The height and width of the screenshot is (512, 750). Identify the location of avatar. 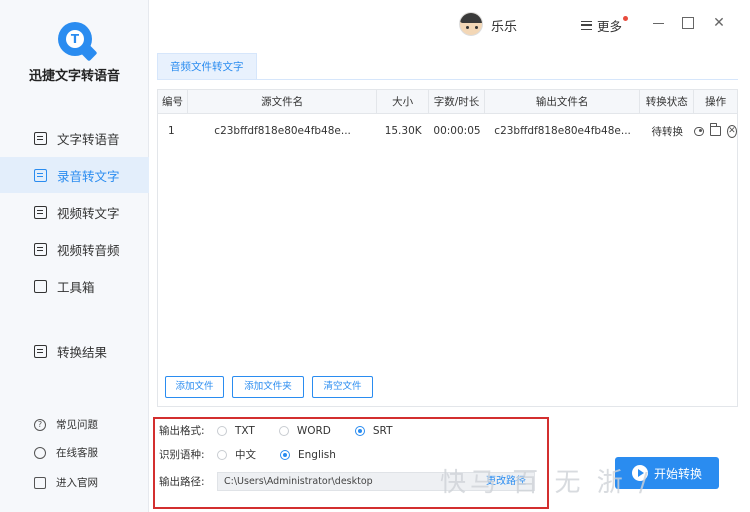
(471, 24).